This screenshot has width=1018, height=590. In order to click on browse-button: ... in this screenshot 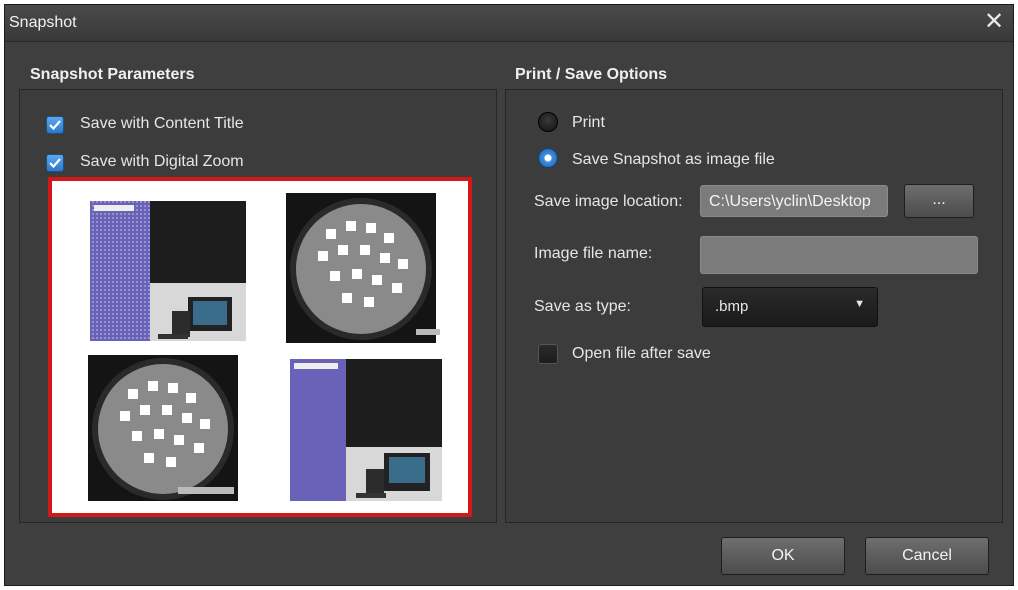, I will do `click(939, 201)`.